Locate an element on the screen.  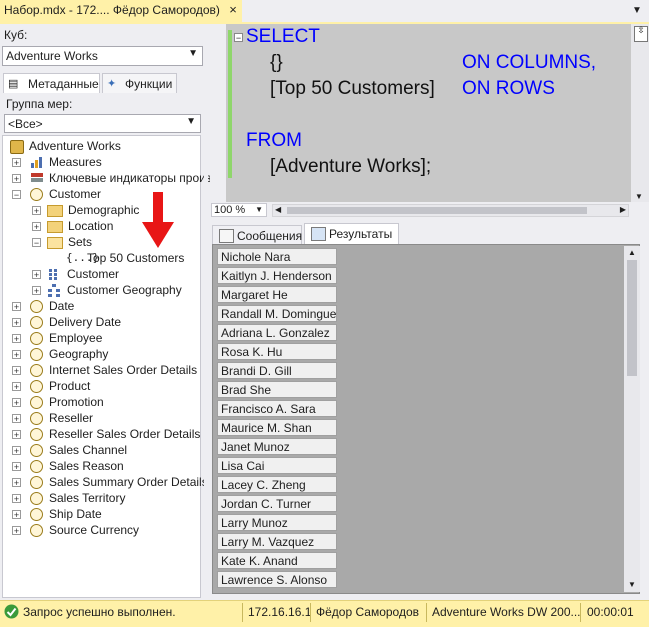
tree-item-label: Reseller Sales Order Details is located at coordinates (125, 434).